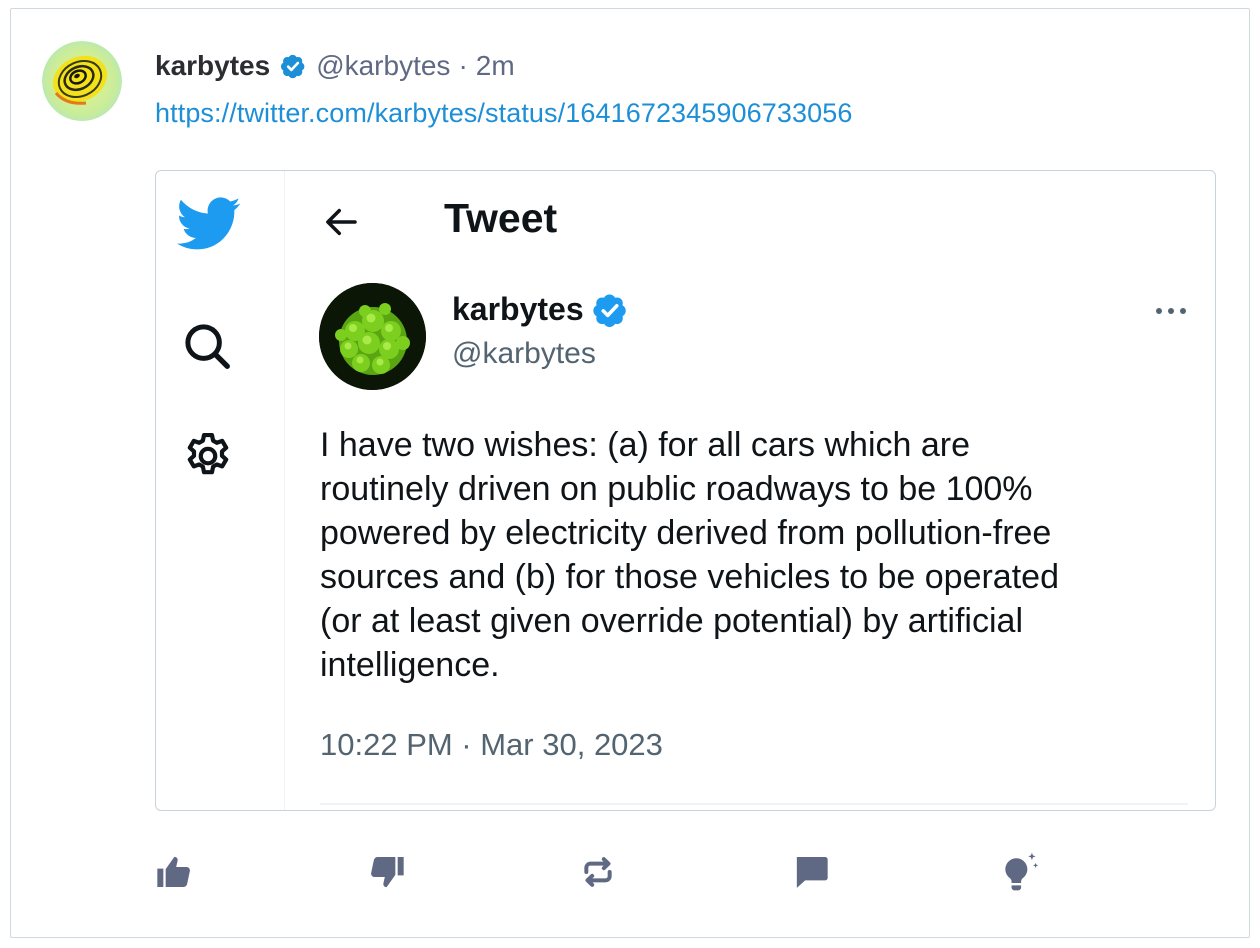 This screenshot has height=948, width=1260. I want to click on romanesco-broccoli-avatar, so click(372, 336).